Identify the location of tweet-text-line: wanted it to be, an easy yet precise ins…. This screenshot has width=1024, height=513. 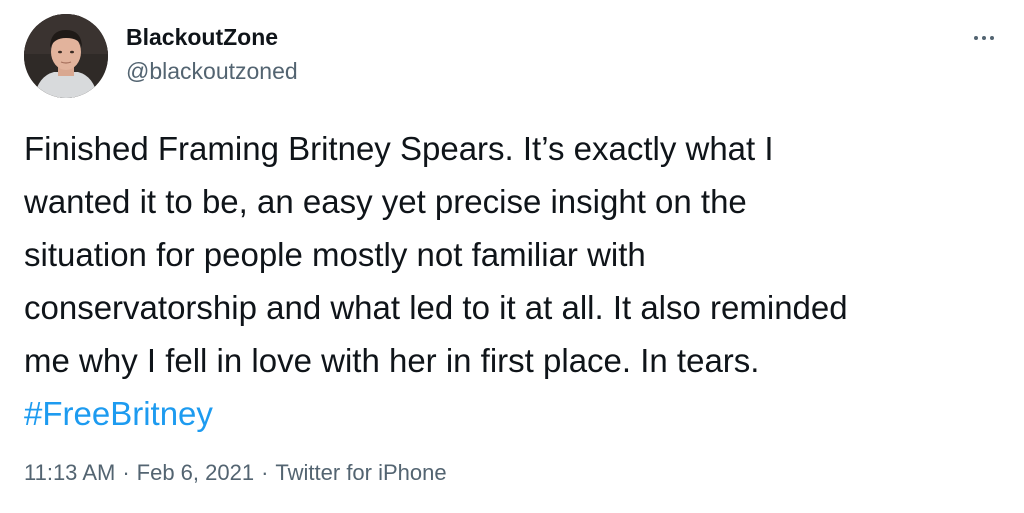
(385, 201).